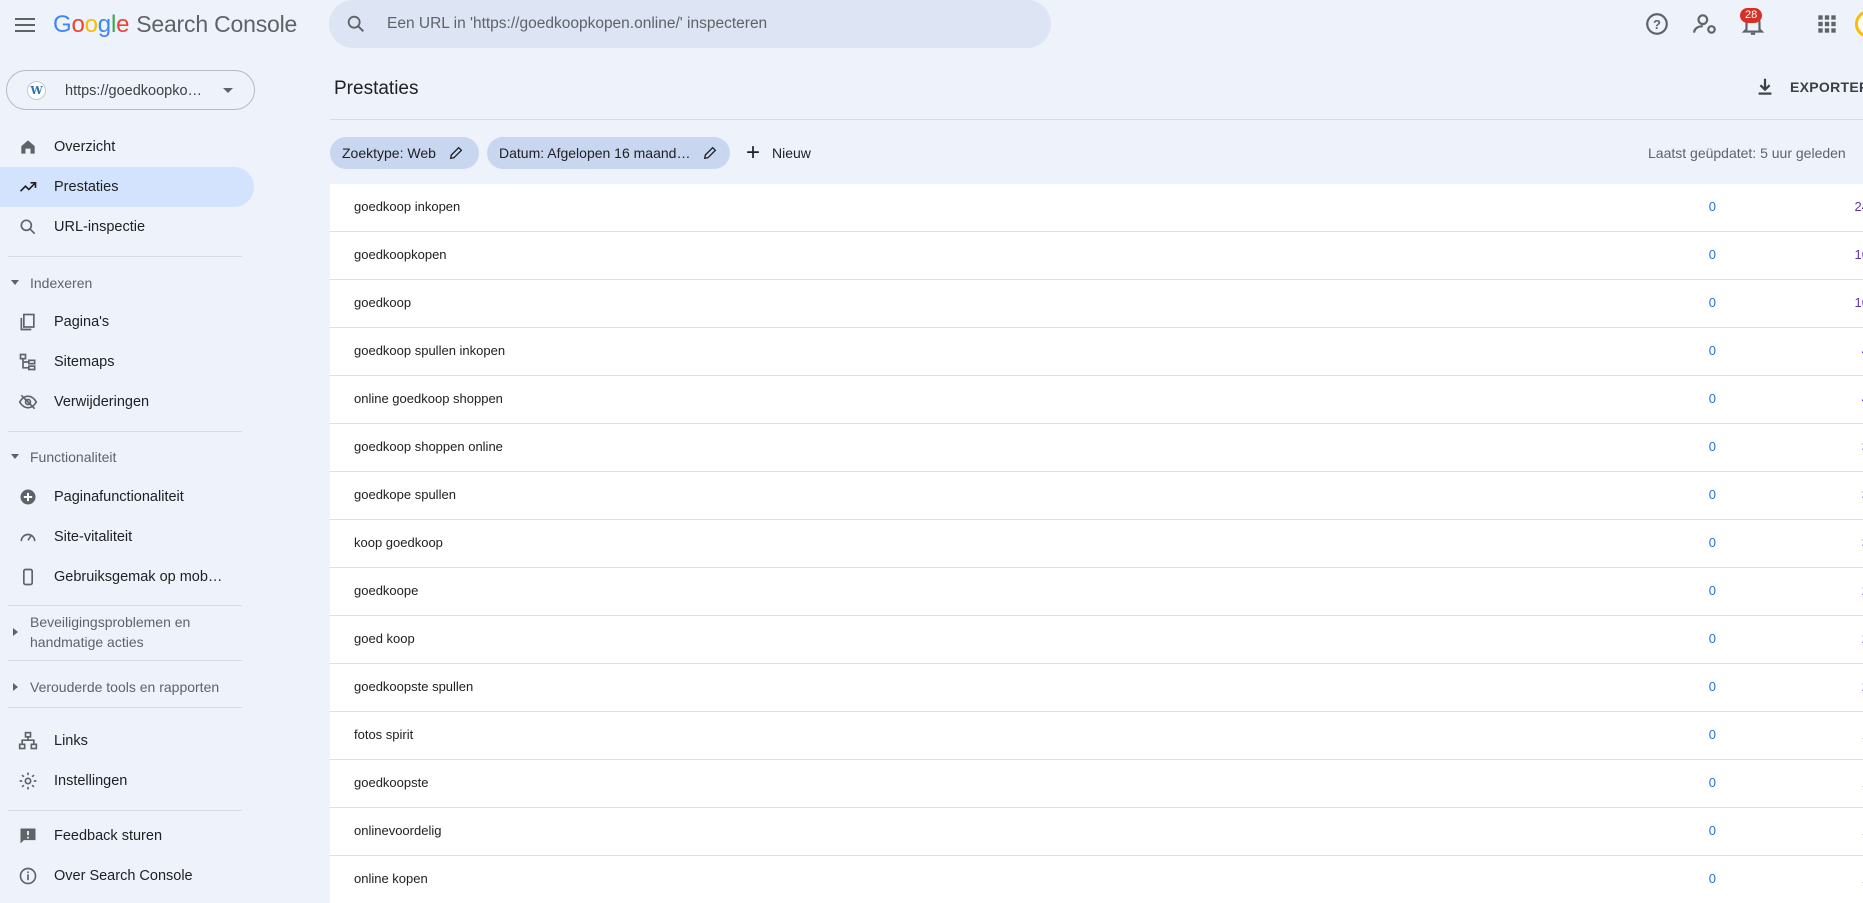  What do you see at coordinates (386, 590) in the screenshot?
I see `query-cell: goedkoope` at bounding box center [386, 590].